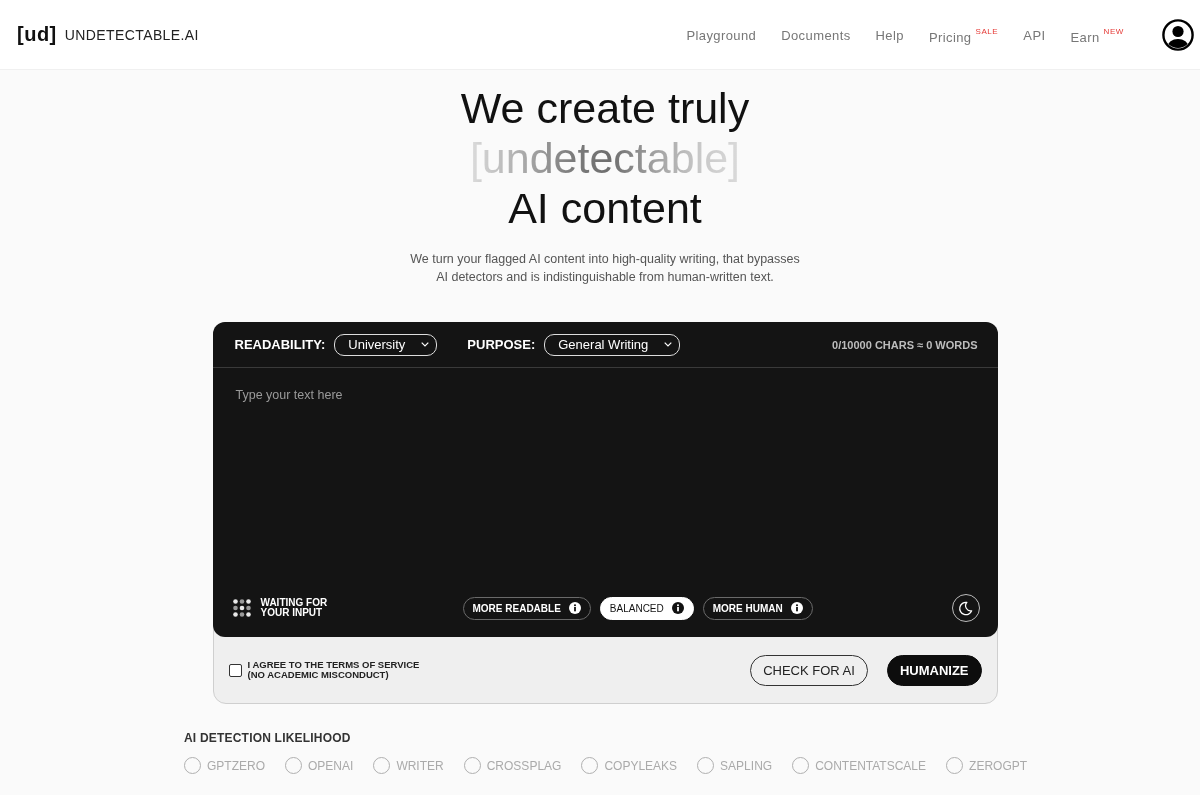 The height and width of the screenshot is (795, 1200). Describe the element at coordinates (268, 738) in the screenshot. I see `section-heading: AI DETECTION LIKELIHOOD` at that location.